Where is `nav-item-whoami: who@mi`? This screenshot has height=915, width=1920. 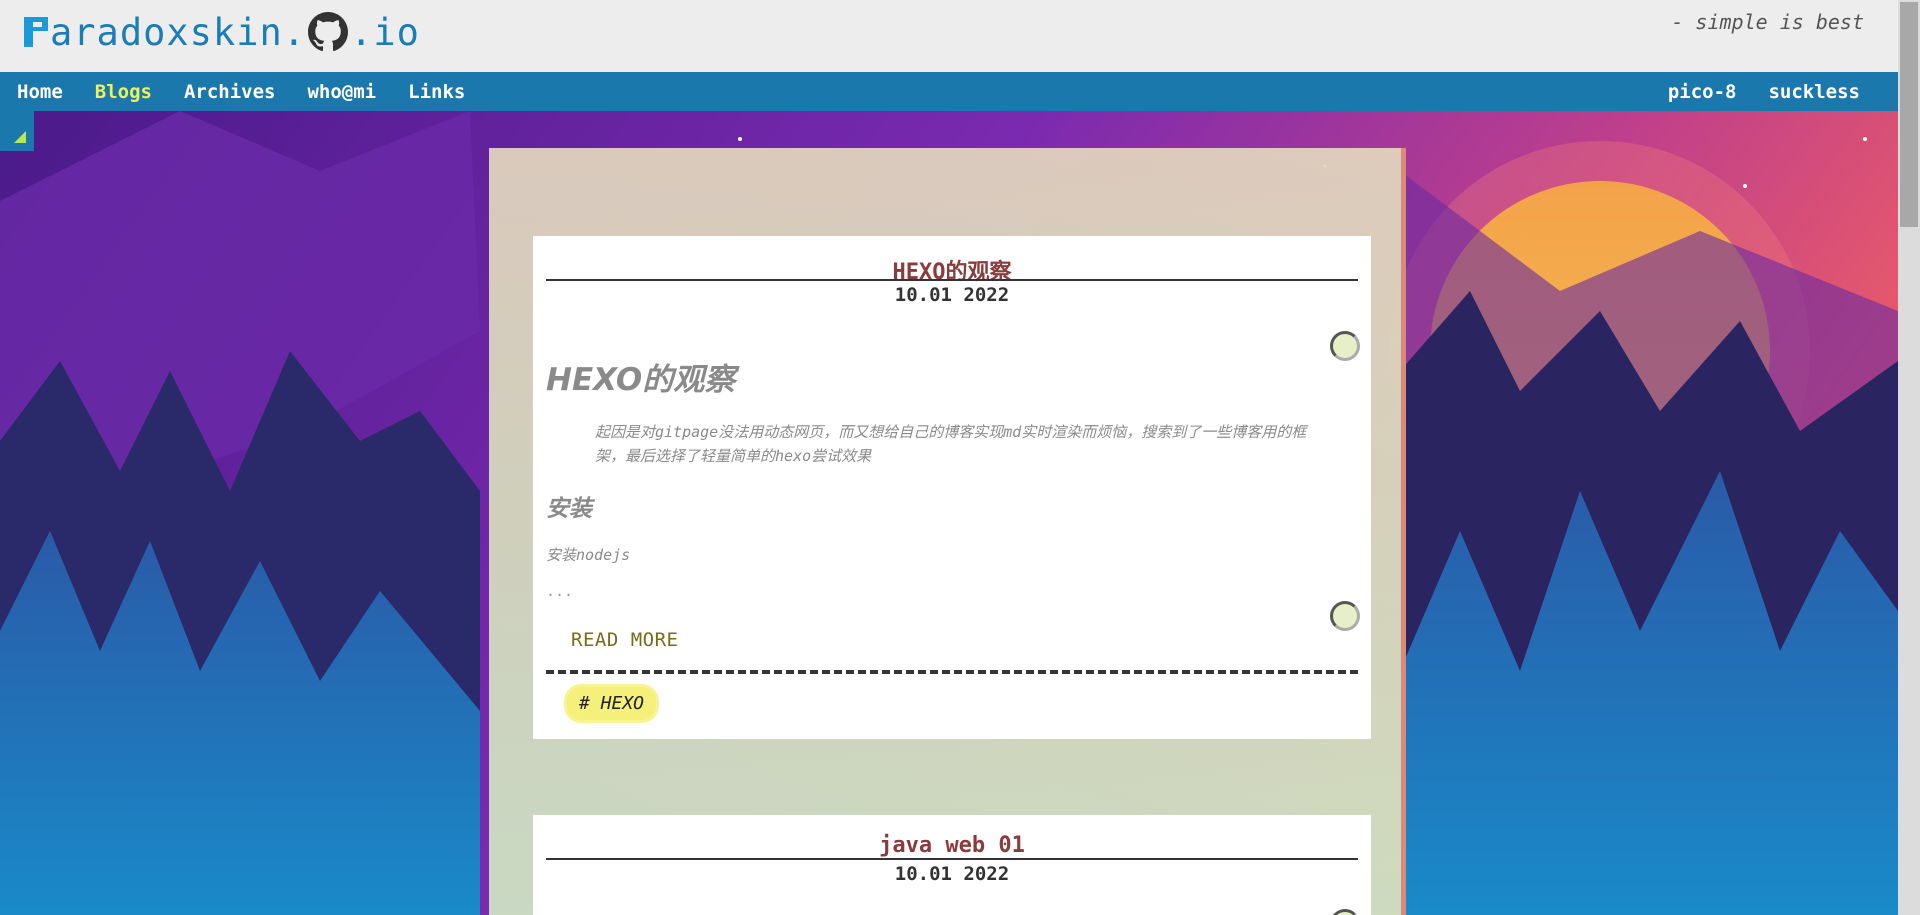 nav-item-whoami: who@mi is located at coordinates (341, 92).